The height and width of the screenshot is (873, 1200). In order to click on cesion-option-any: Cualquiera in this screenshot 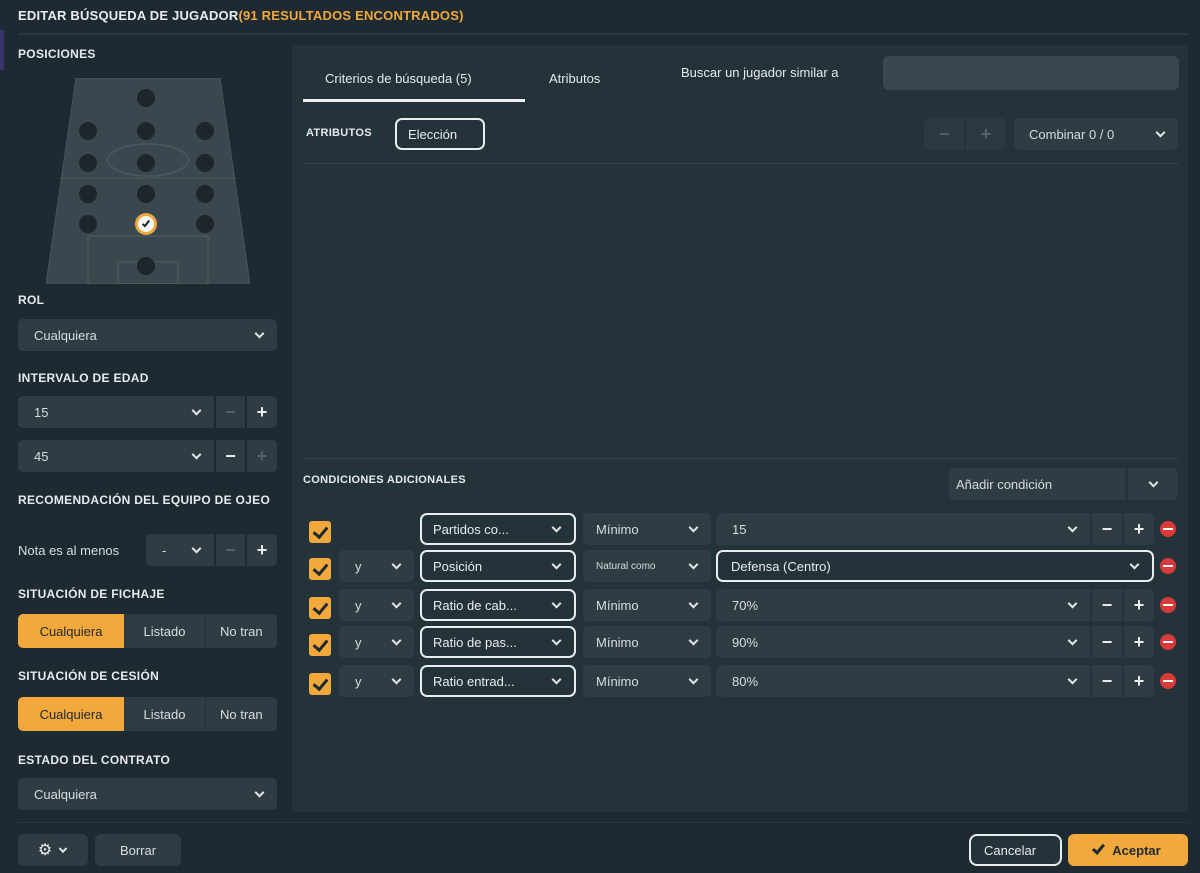, I will do `click(71, 714)`.